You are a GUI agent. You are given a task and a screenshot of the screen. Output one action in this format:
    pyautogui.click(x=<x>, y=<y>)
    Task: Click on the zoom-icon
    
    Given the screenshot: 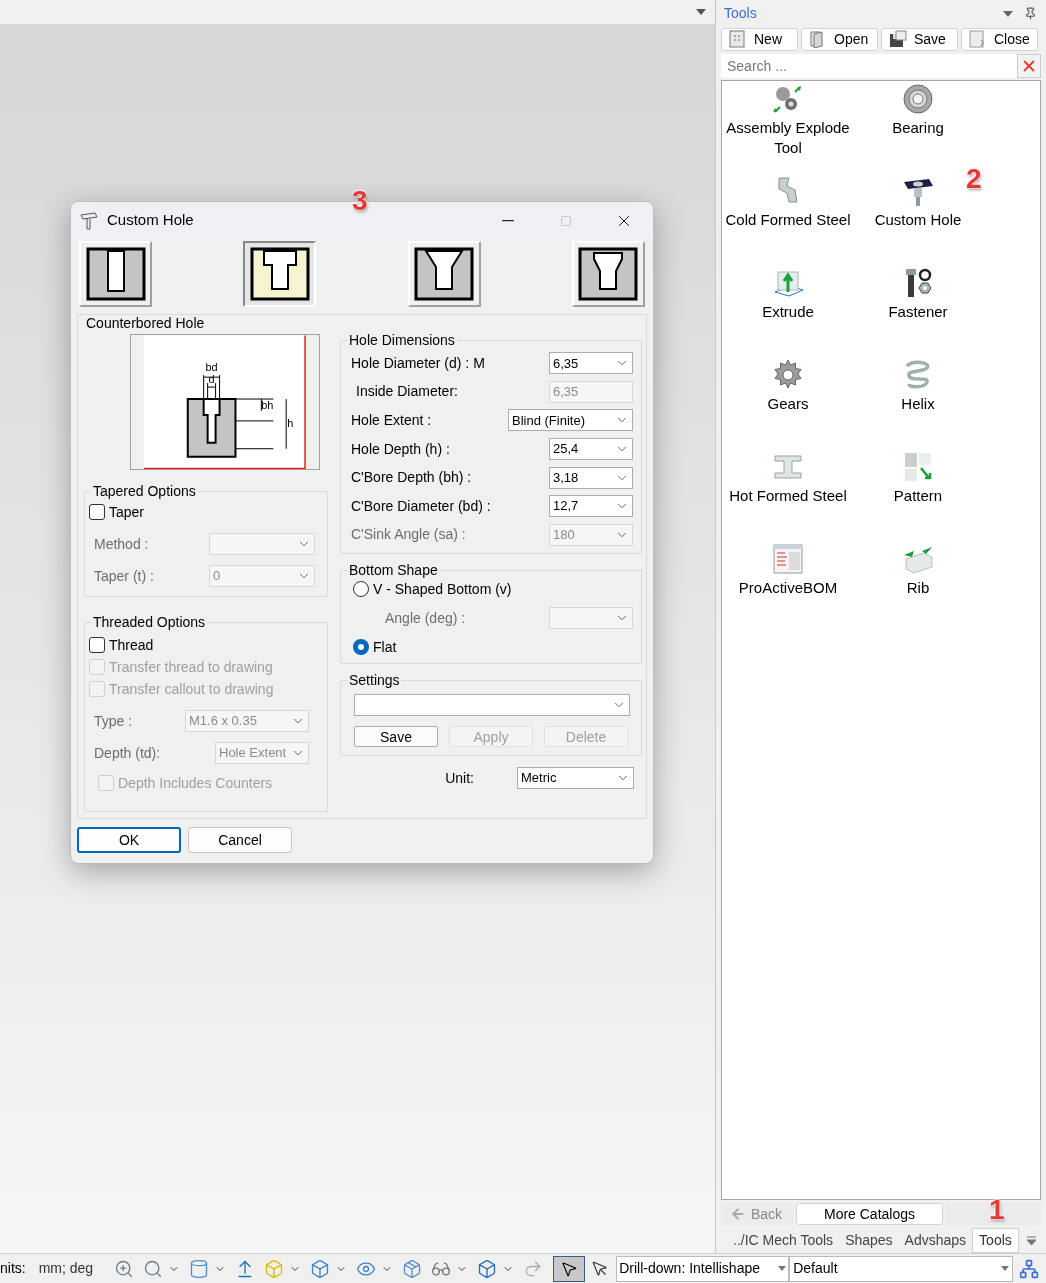 What is the action you would take?
    pyautogui.click(x=124, y=1268)
    